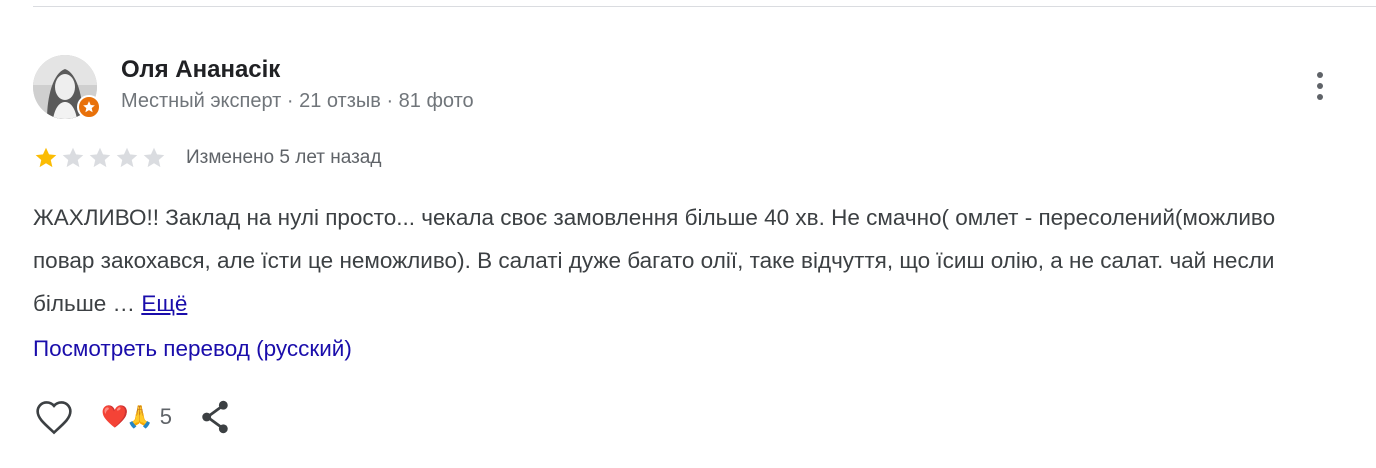  Describe the element at coordinates (704, 6) in the screenshot. I see `top-divider` at that location.